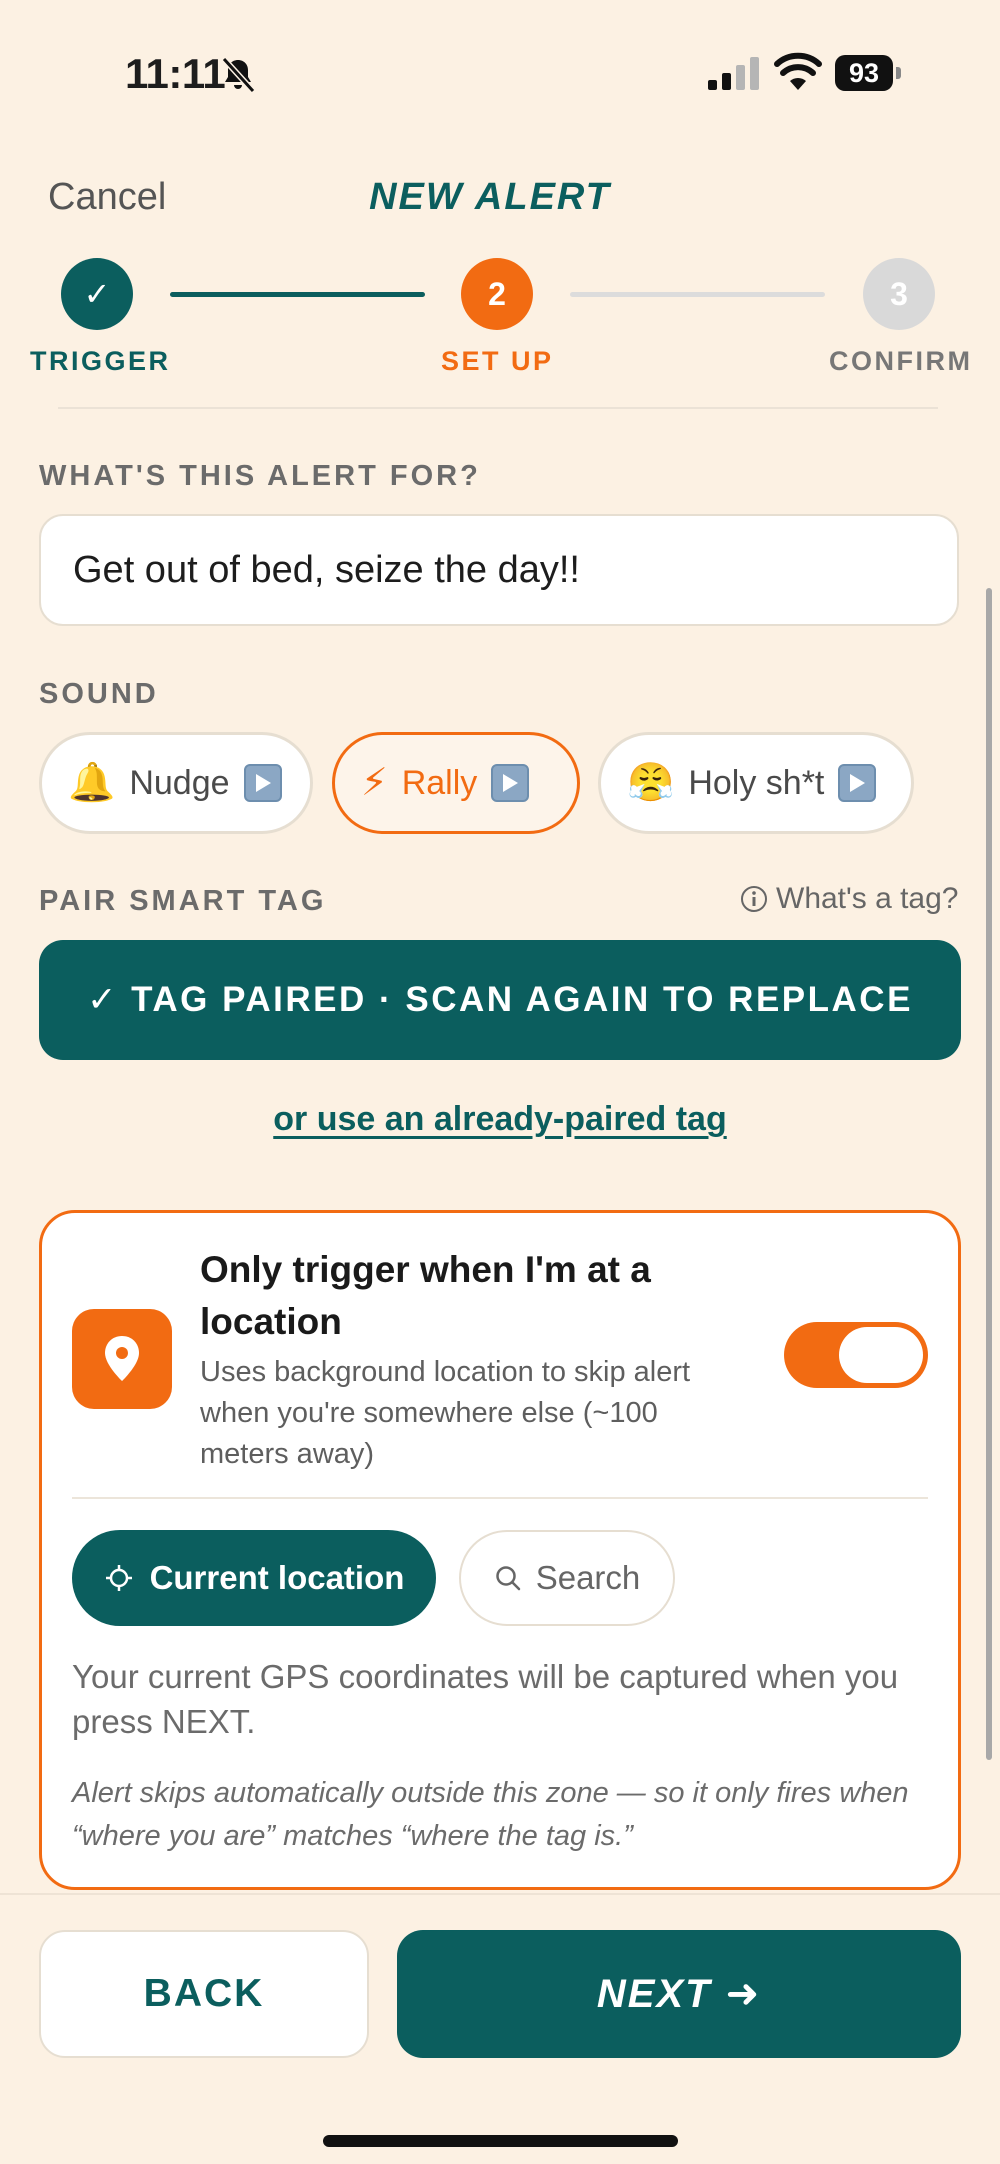 This screenshot has height=2164, width=1000. Describe the element at coordinates (498, 408) in the screenshot. I see `header-divider` at that location.